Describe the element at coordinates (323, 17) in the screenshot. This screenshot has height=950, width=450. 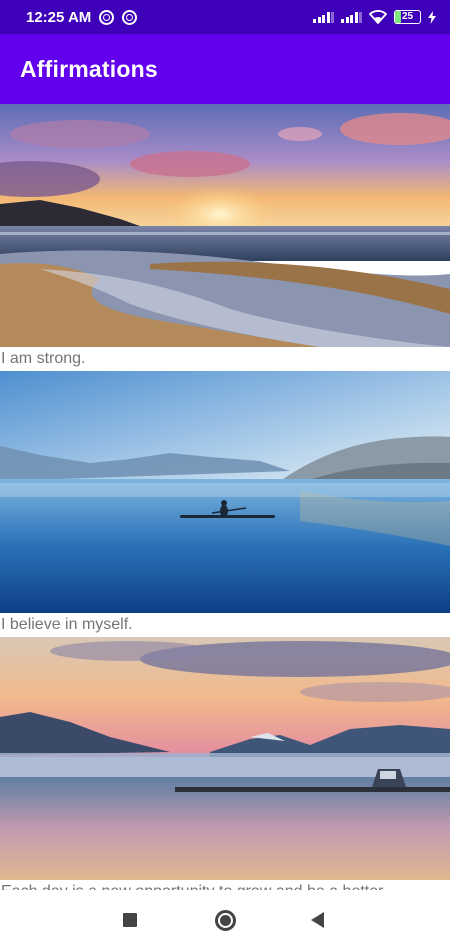
I see `cell-signal-icon` at that location.